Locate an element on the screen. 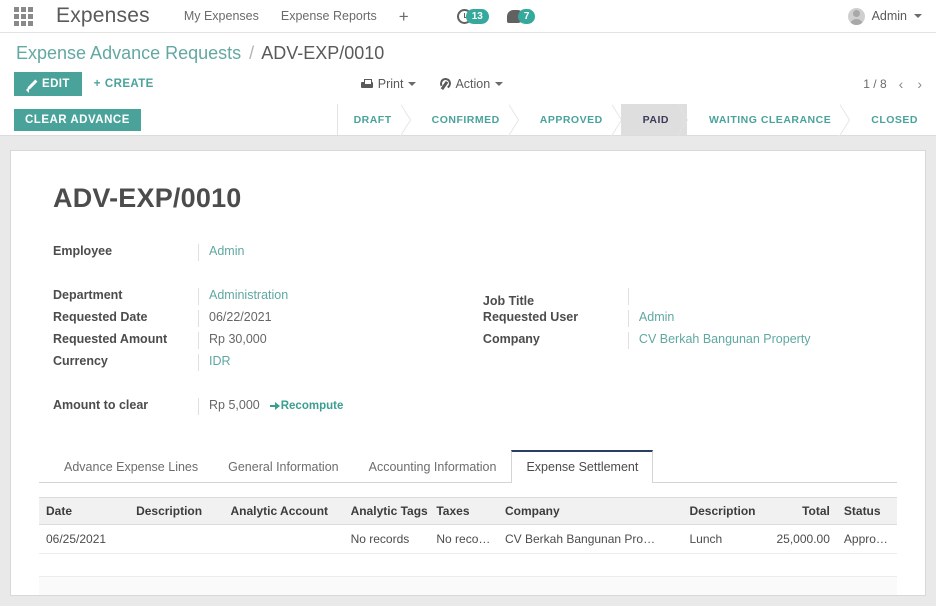  field-label-requested-date: Requested Date is located at coordinates (100, 317).